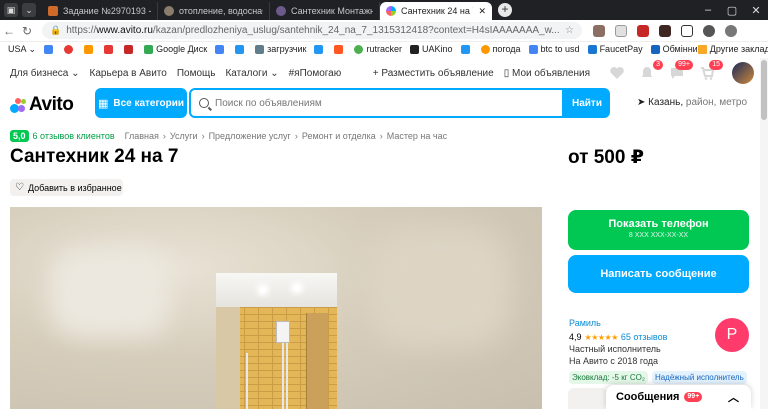 The image size is (768, 409). I want to click on bookmark-item: btc to usd, so click(554, 49).